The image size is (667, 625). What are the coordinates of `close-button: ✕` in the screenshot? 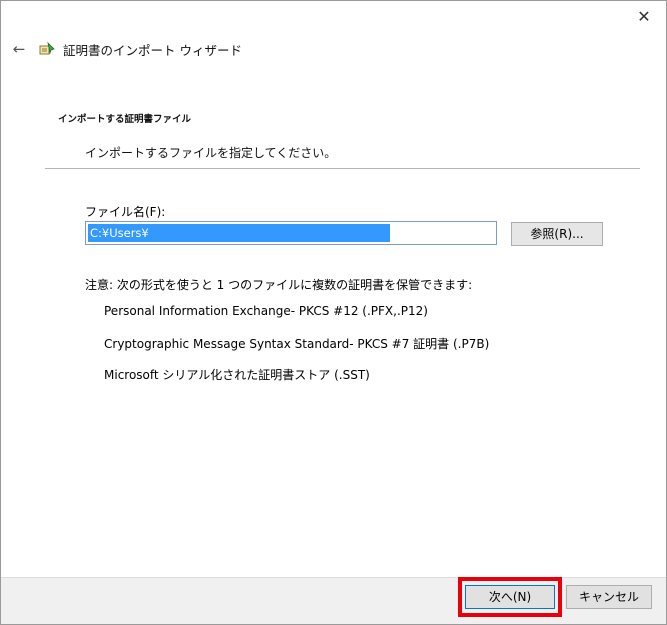 It's located at (644, 17).